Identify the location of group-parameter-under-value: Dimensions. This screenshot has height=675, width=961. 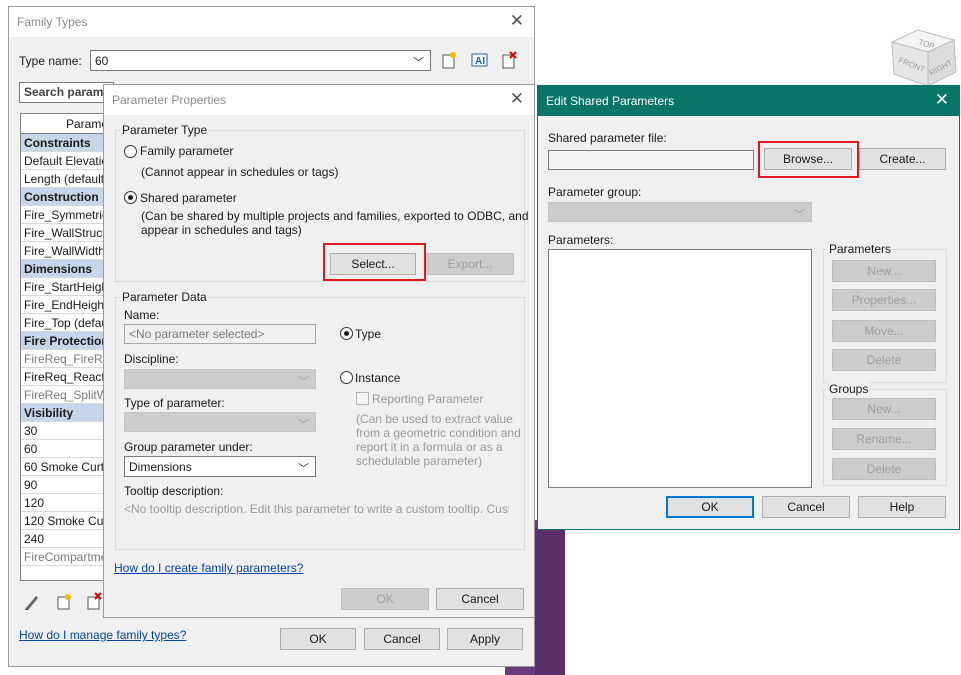
(160, 467).